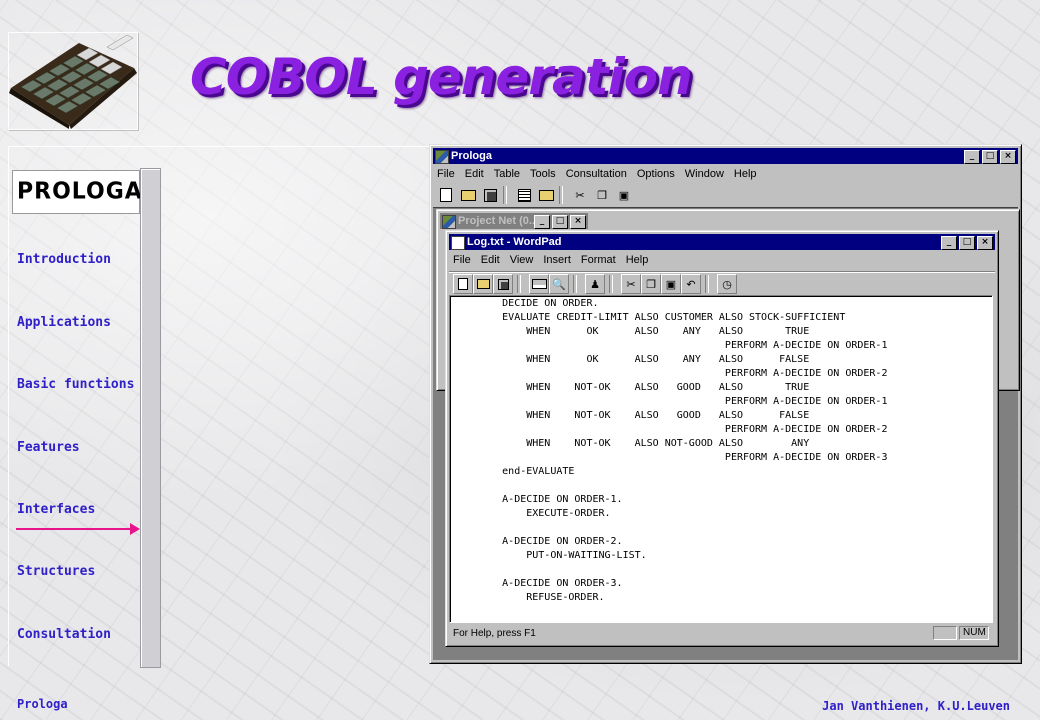 The width and height of the screenshot is (1040, 720). Describe the element at coordinates (471, 156) in the screenshot. I see `prologa-window-title: Prologa` at that location.